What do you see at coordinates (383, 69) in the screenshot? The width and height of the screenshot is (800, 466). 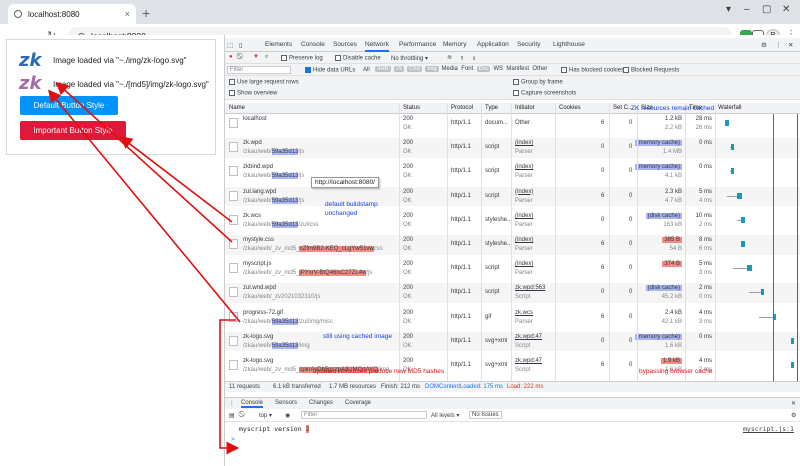 I see `filter-xhr: XHR` at bounding box center [383, 69].